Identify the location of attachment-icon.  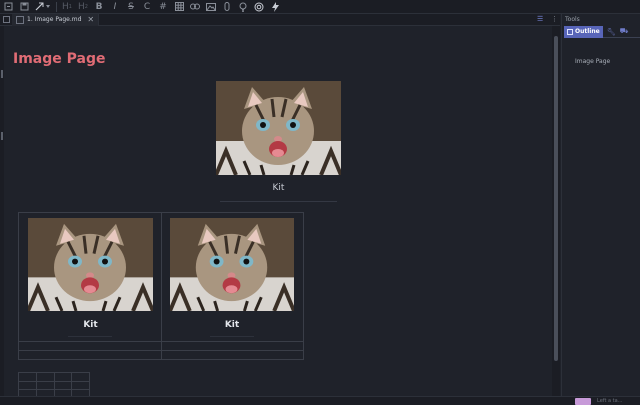
(227, 7).